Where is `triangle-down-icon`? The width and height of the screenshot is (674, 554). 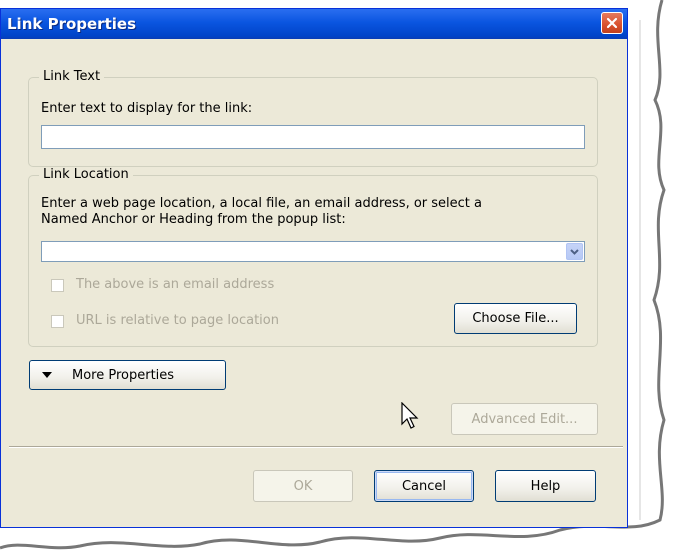 triangle-down-icon is located at coordinates (47, 374).